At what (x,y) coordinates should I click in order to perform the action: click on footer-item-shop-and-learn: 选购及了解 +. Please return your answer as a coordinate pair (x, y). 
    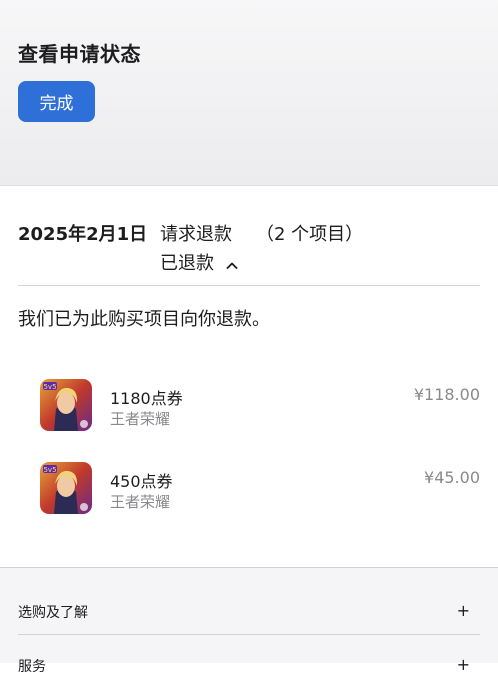
    Looking at the image, I should click on (249, 612).